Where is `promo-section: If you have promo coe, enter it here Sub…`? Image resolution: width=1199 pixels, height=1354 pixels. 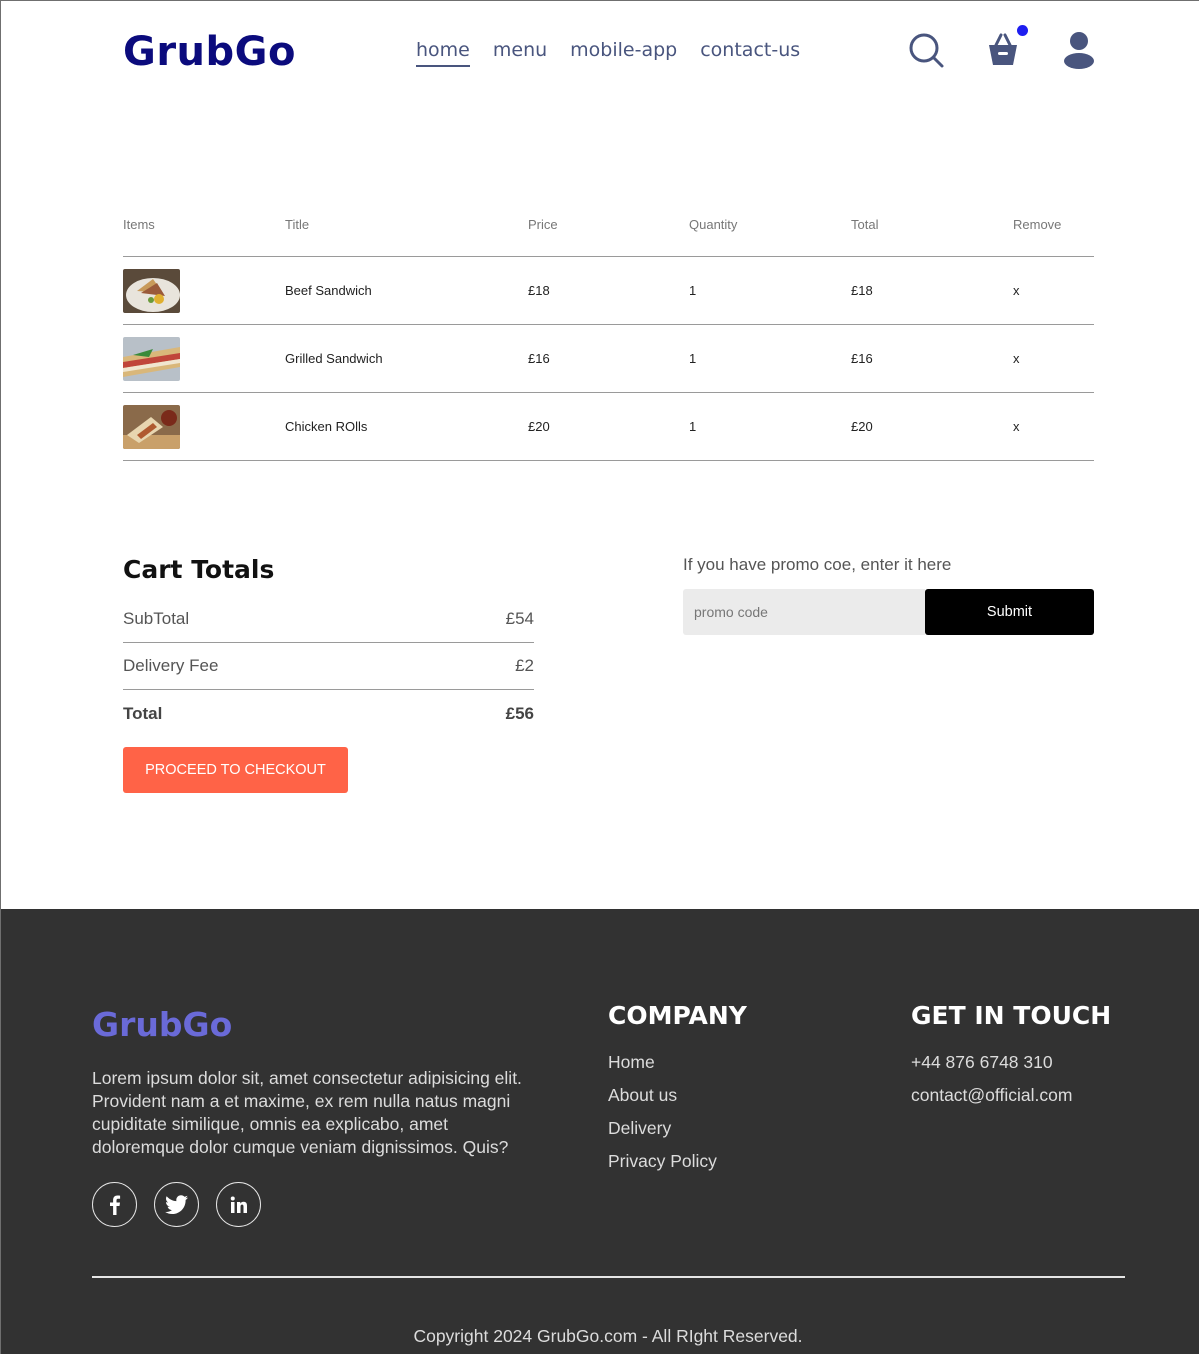 promo-section: If you have promo coe, enter it here Sub… is located at coordinates (888, 595).